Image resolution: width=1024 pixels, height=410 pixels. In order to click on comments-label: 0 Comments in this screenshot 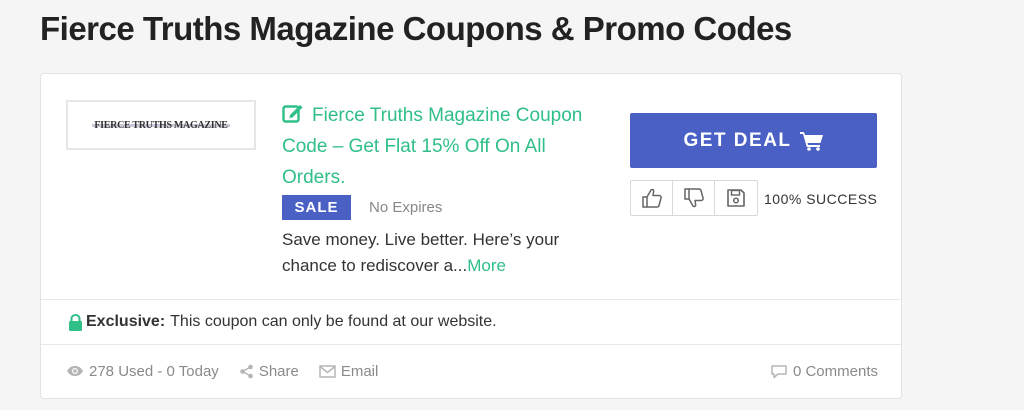, I will do `click(835, 371)`.